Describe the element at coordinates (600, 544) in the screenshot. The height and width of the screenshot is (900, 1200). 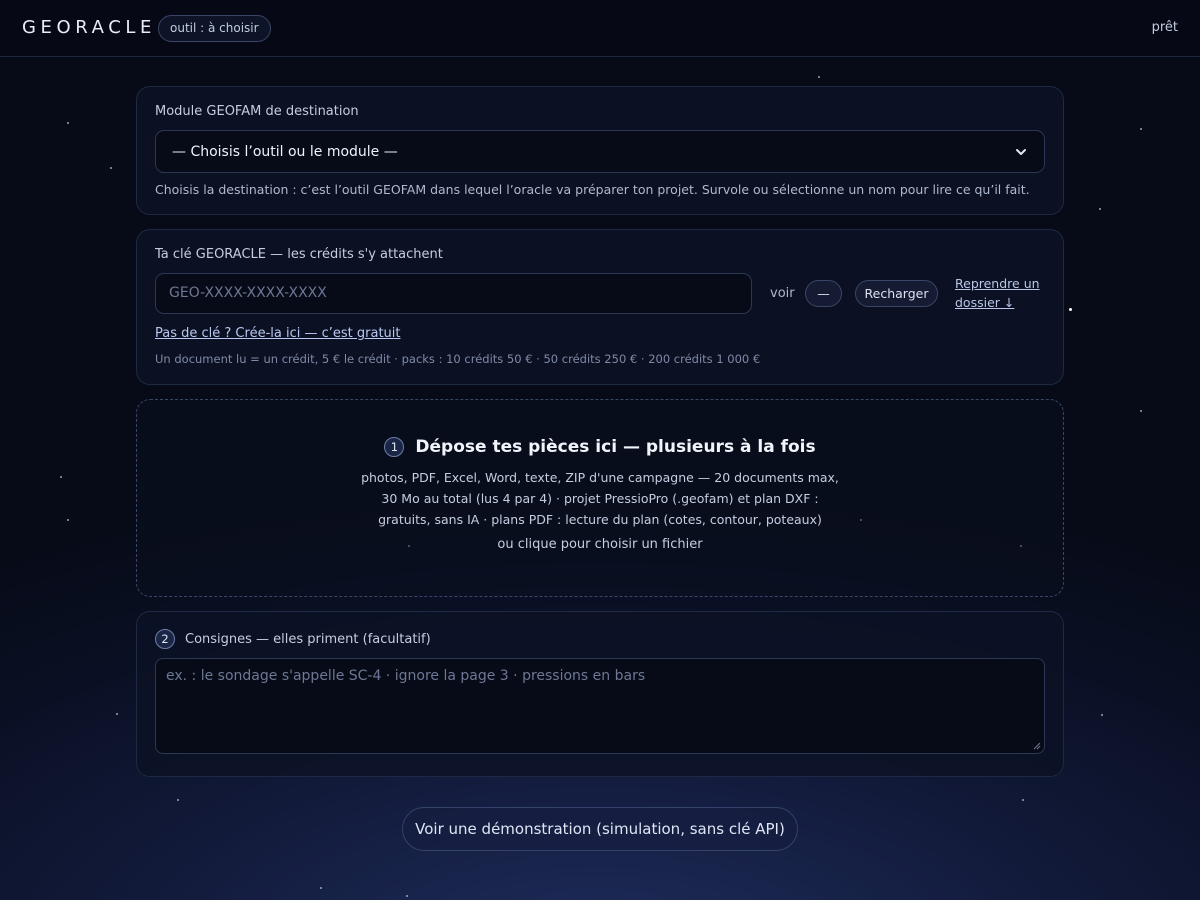
I see `choose-file-link: ou clique pour choisir un fichier` at that location.